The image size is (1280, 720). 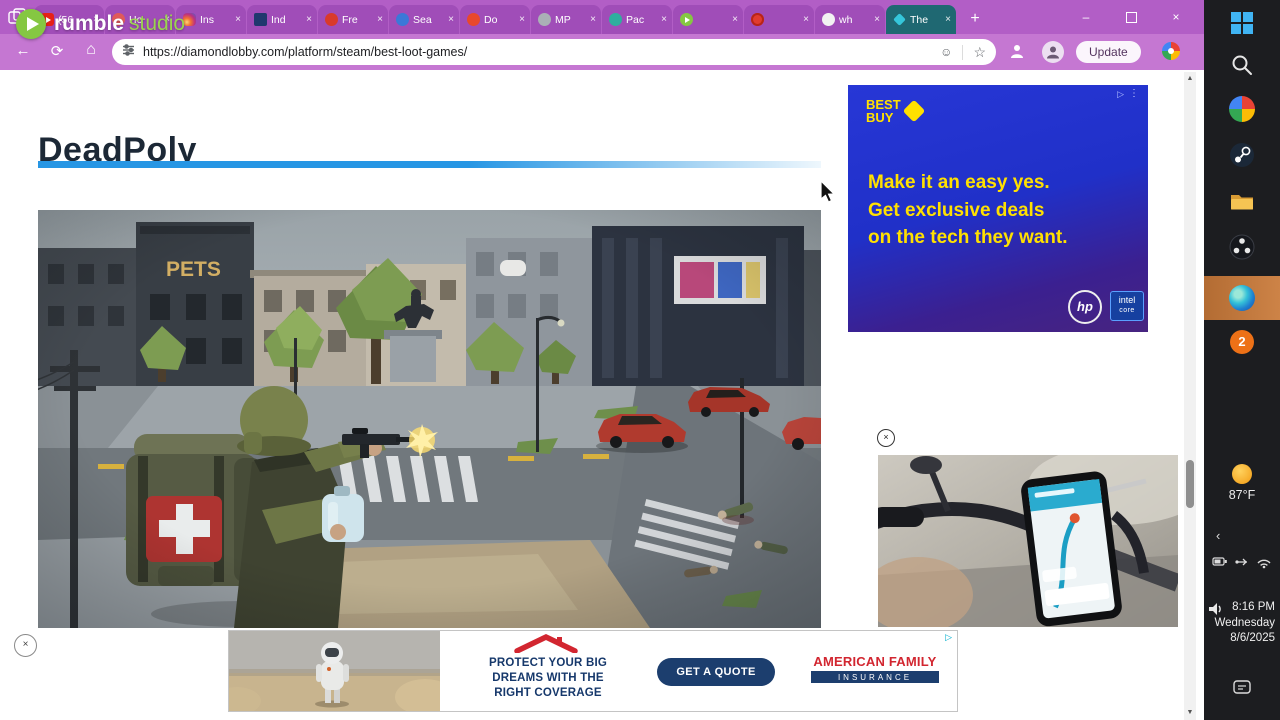 I want to click on profile-avatar, so click(x=1053, y=52).